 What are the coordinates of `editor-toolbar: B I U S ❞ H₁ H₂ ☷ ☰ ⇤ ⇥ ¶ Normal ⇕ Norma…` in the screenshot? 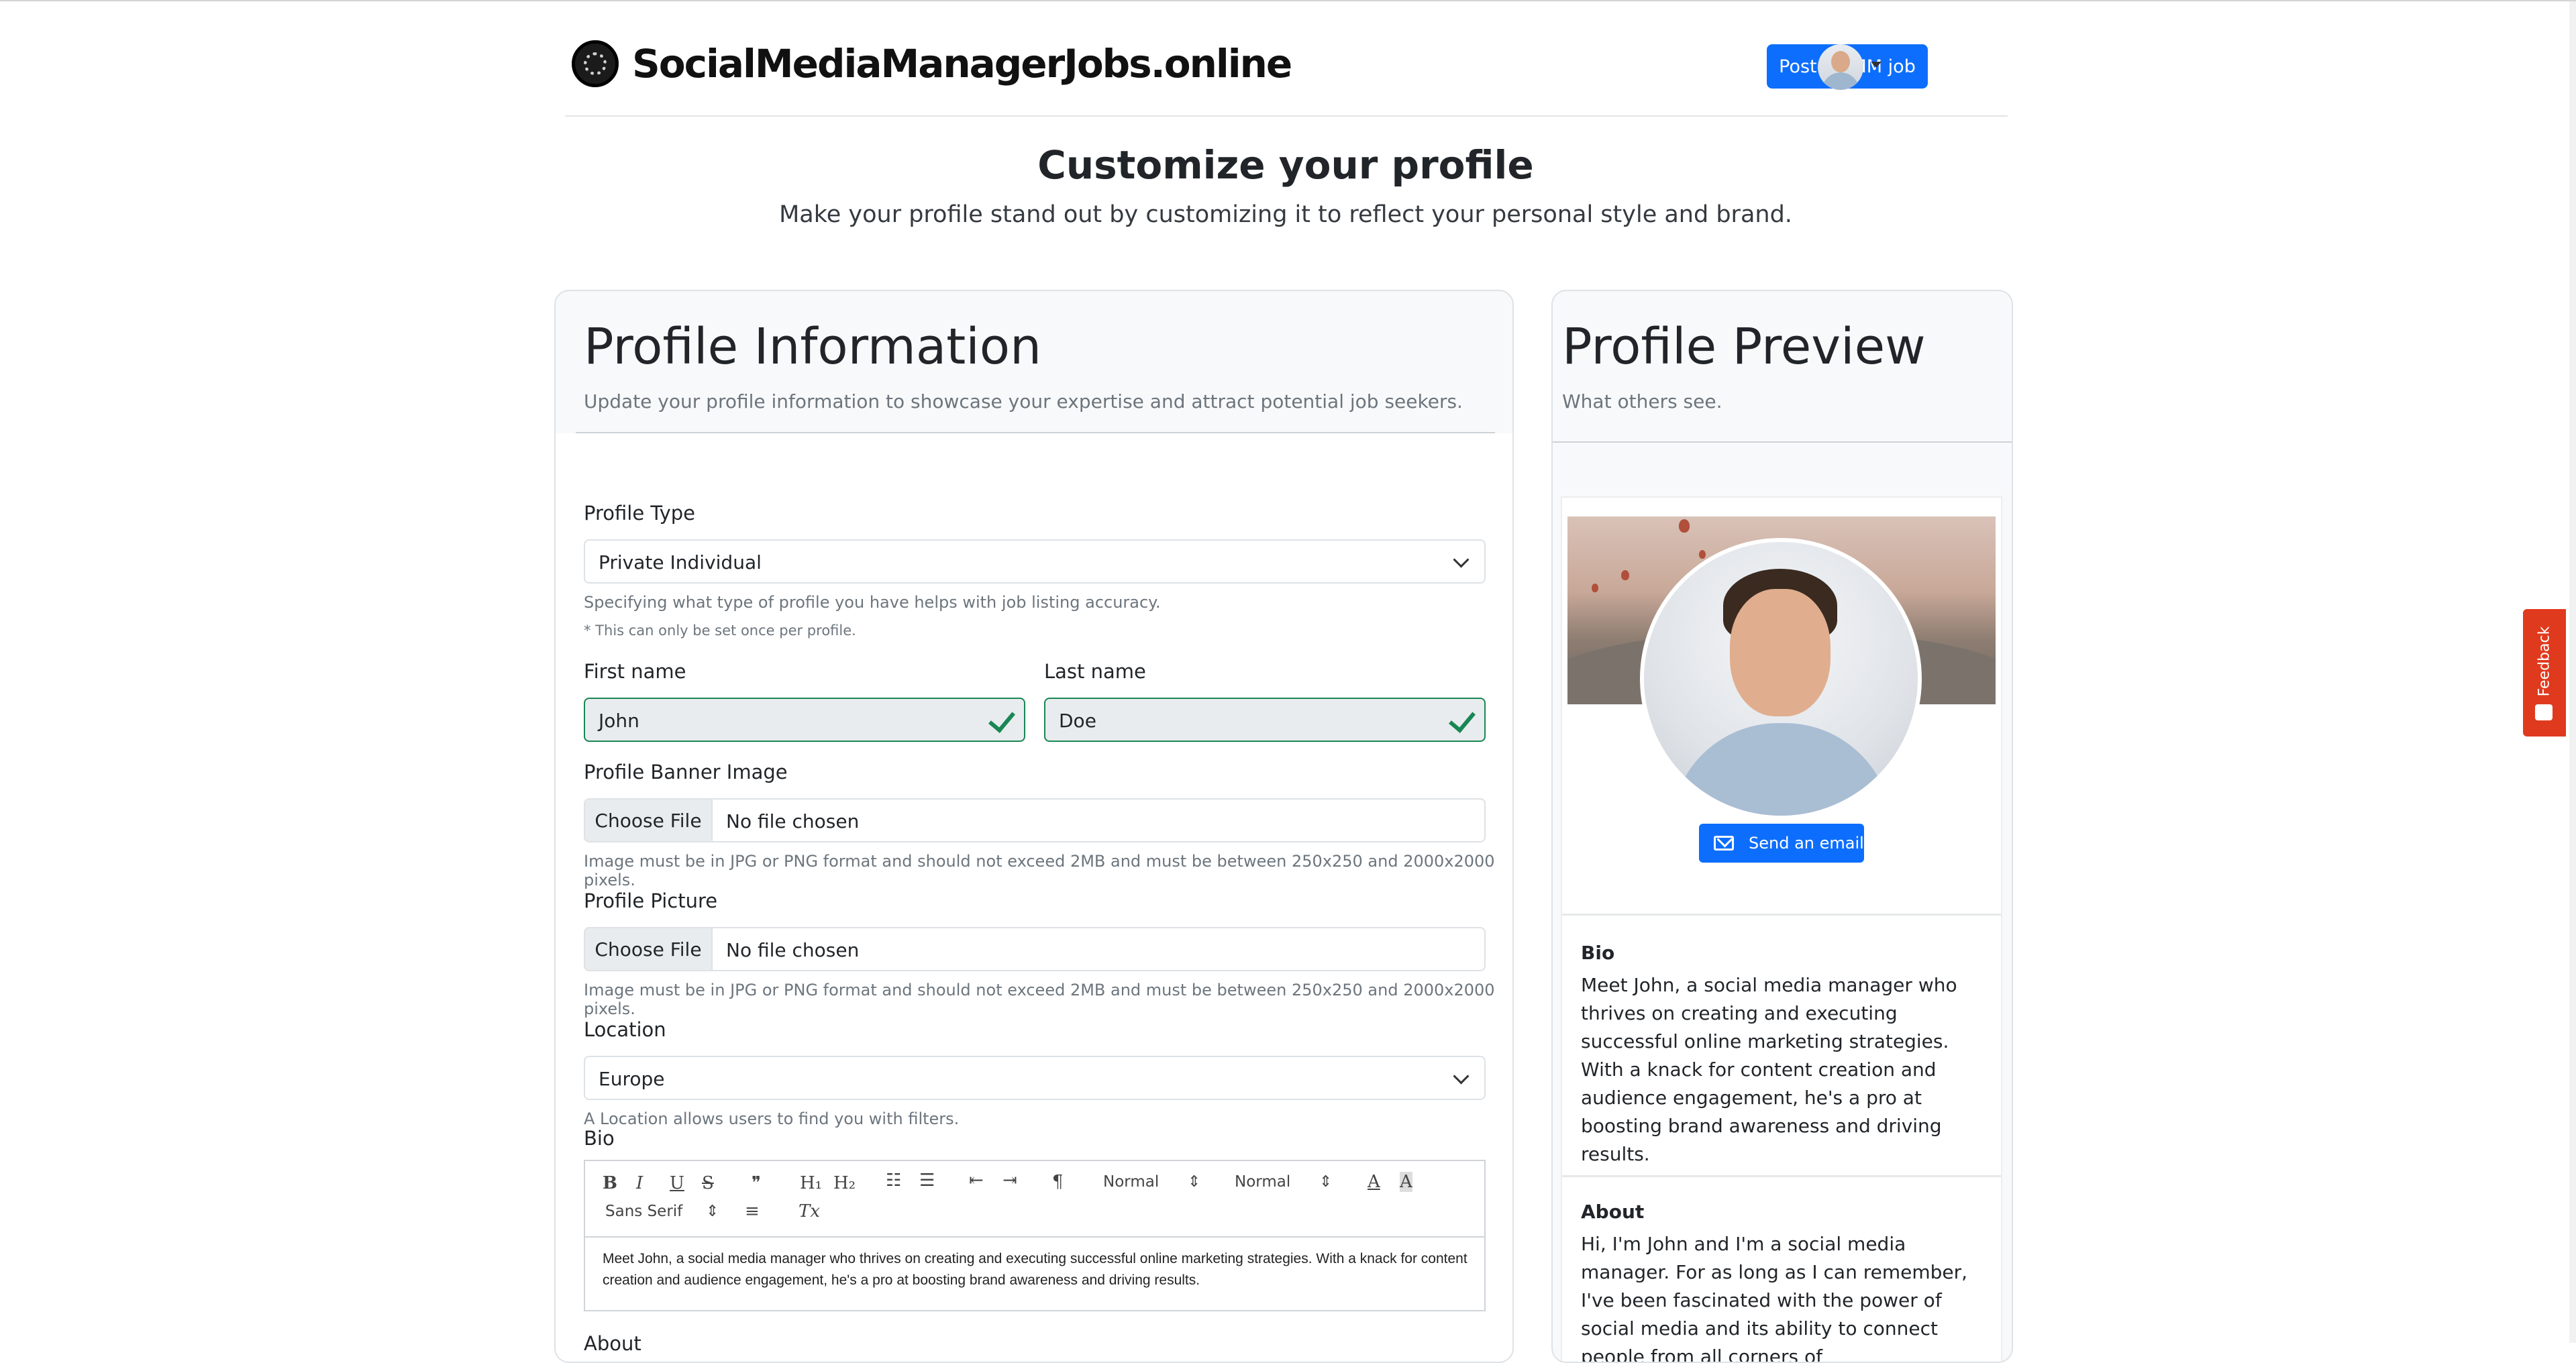 It's located at (1034, 1199).